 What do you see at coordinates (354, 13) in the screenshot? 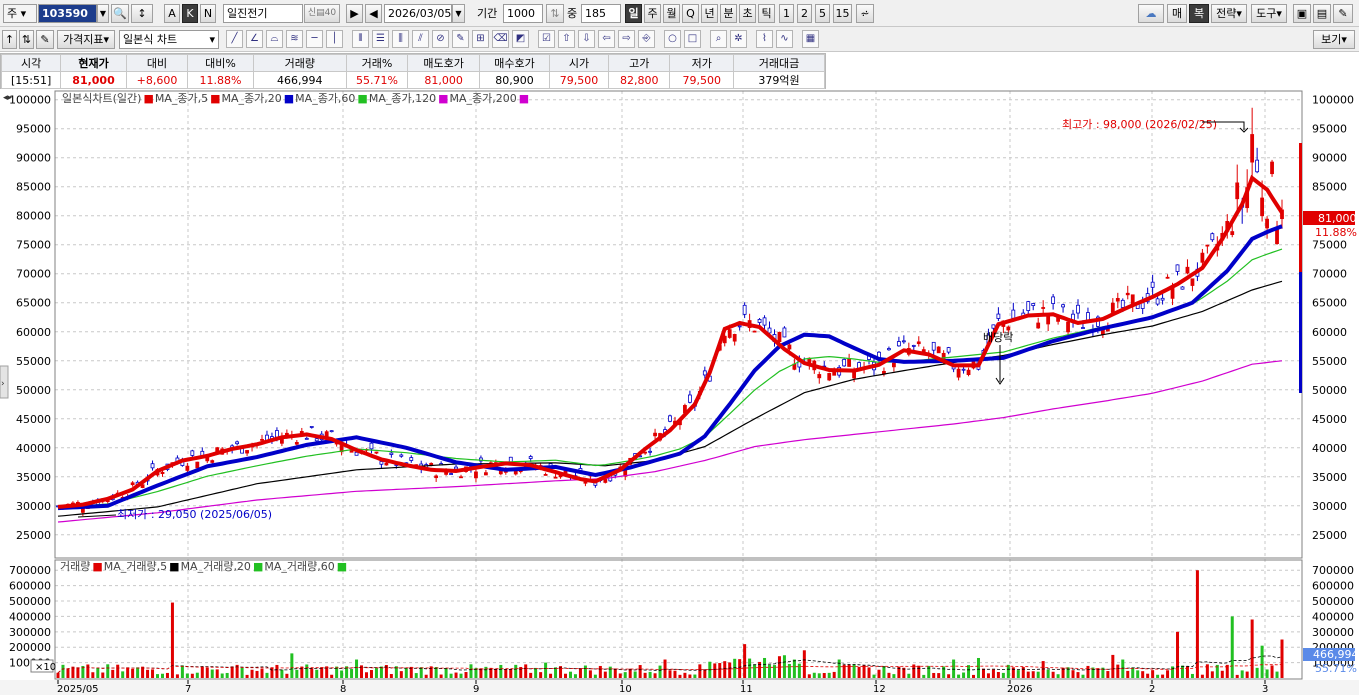
I see `prev-button: ▶` at bounding box center [354, 13].